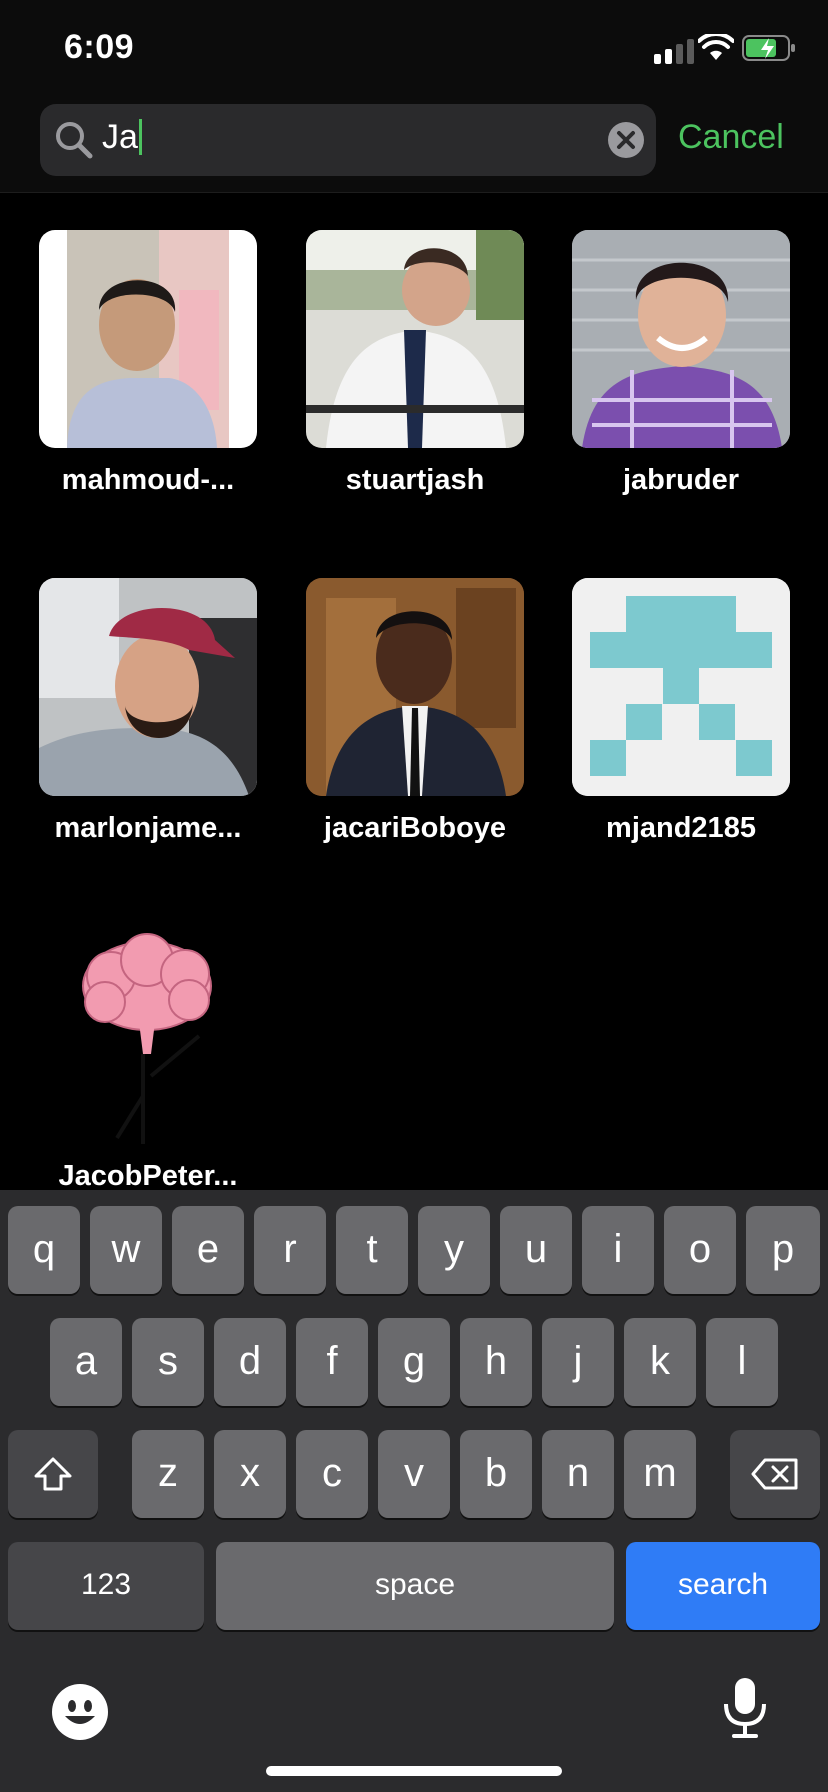 The width and height of the screenshot is (828, 1792). What do you see at coordinates (783, 1250) in the screenshot?
I see `key-p: p` at bounding box center [783, 1250].